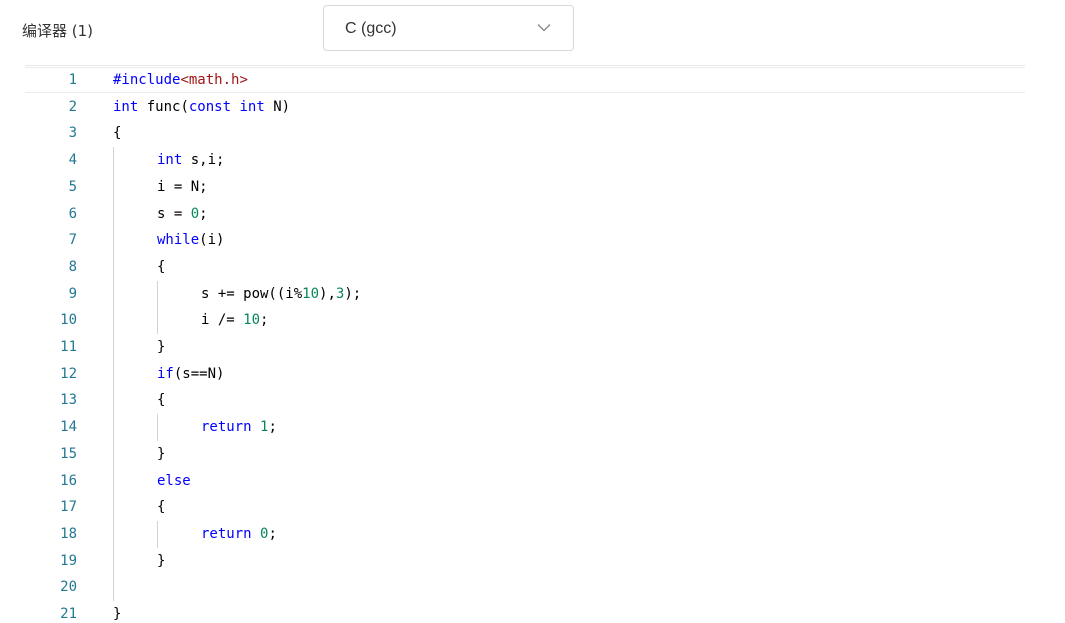 This screenshot has width=1065, height=623. Describe the element at coordinates (525, 587) in the screenshot. I see `code-line: 20` at that location.